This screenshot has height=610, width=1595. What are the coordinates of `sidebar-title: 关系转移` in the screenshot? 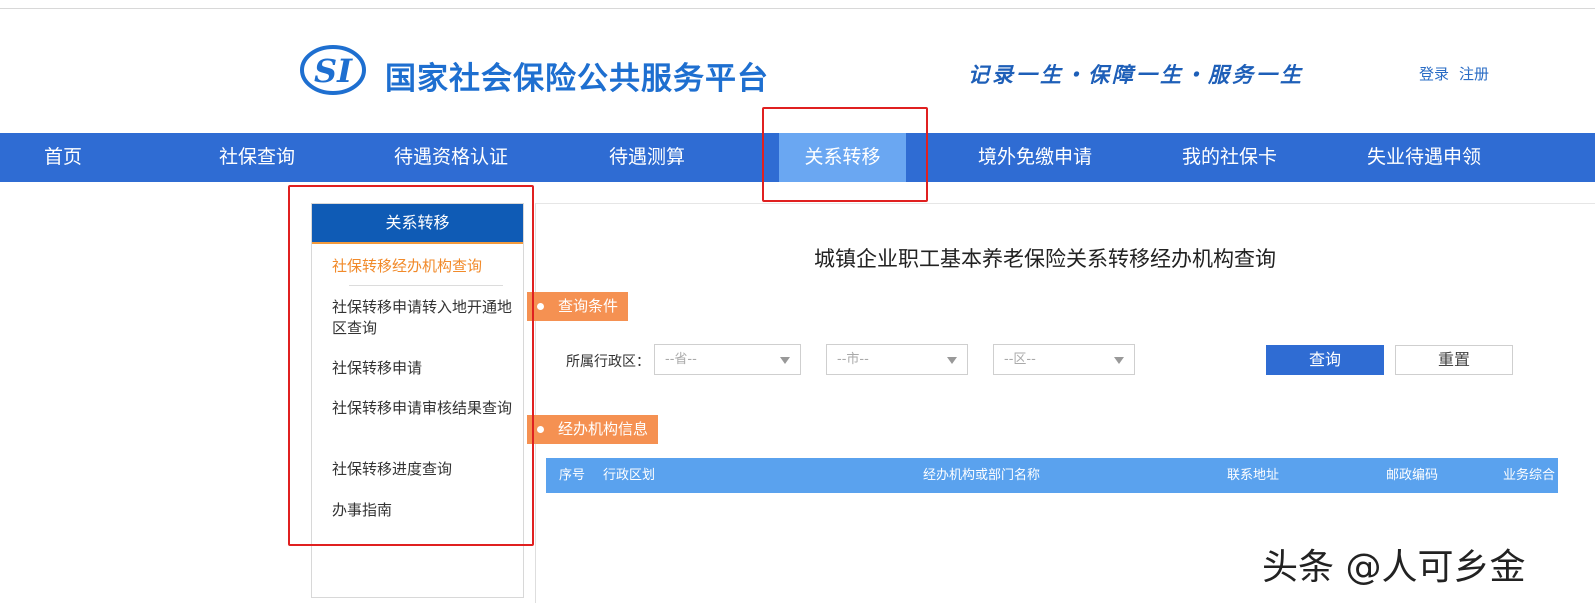 It's located at (417, 224).